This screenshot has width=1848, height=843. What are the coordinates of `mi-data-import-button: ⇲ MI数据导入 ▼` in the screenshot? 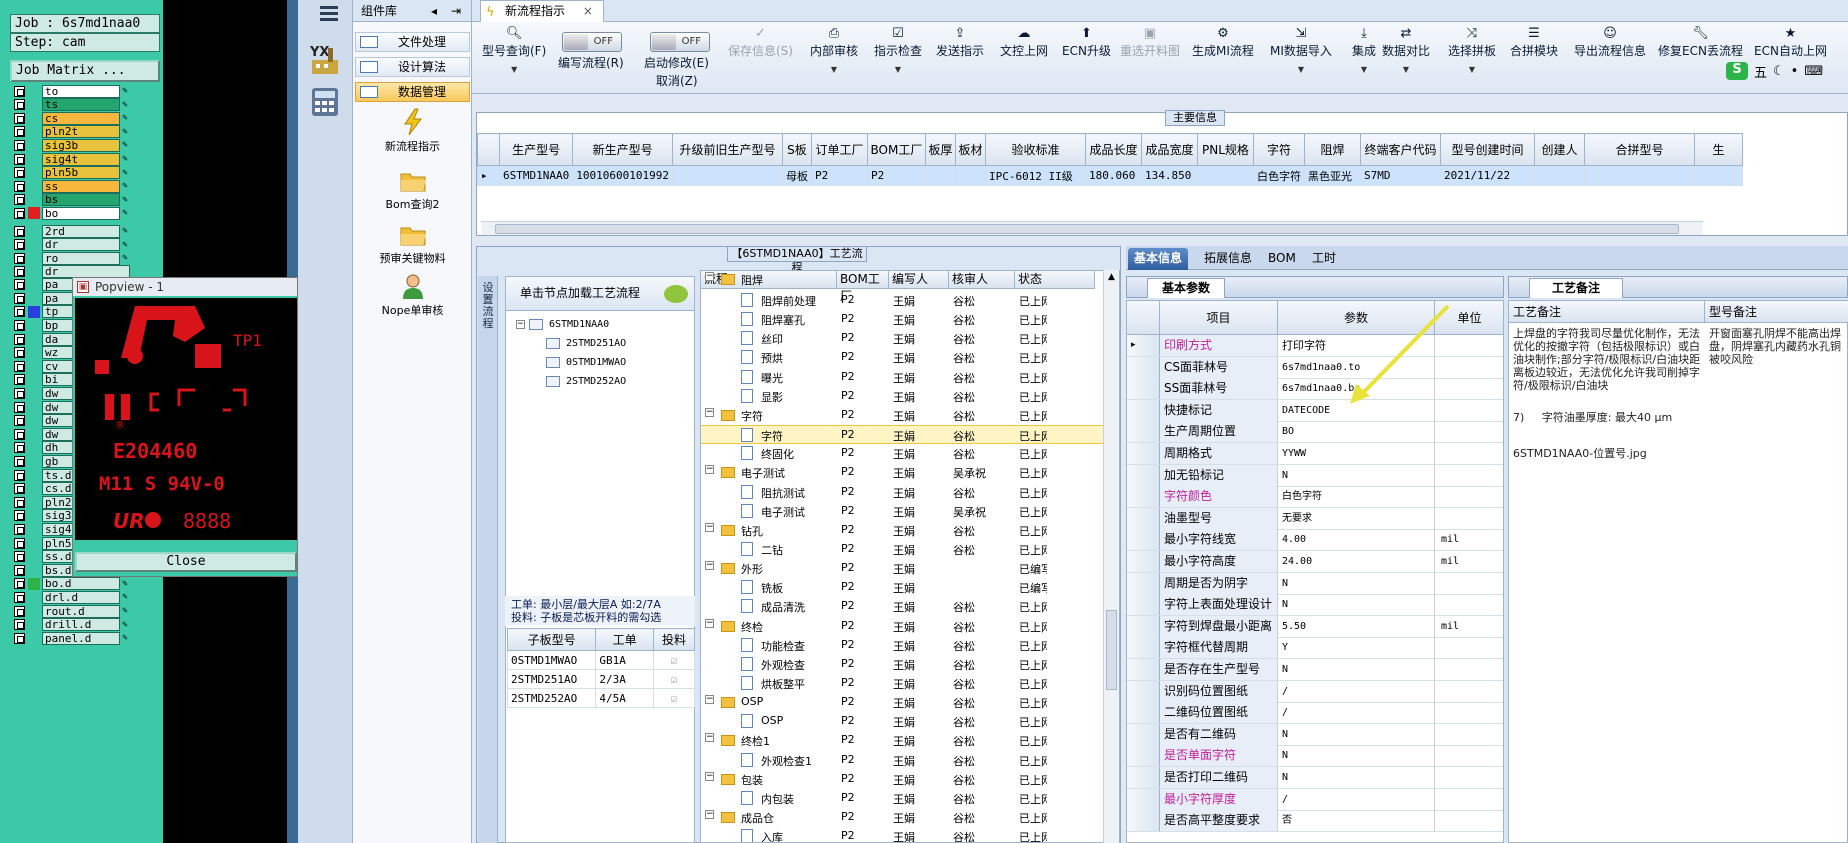 It's located at (1301, 50).